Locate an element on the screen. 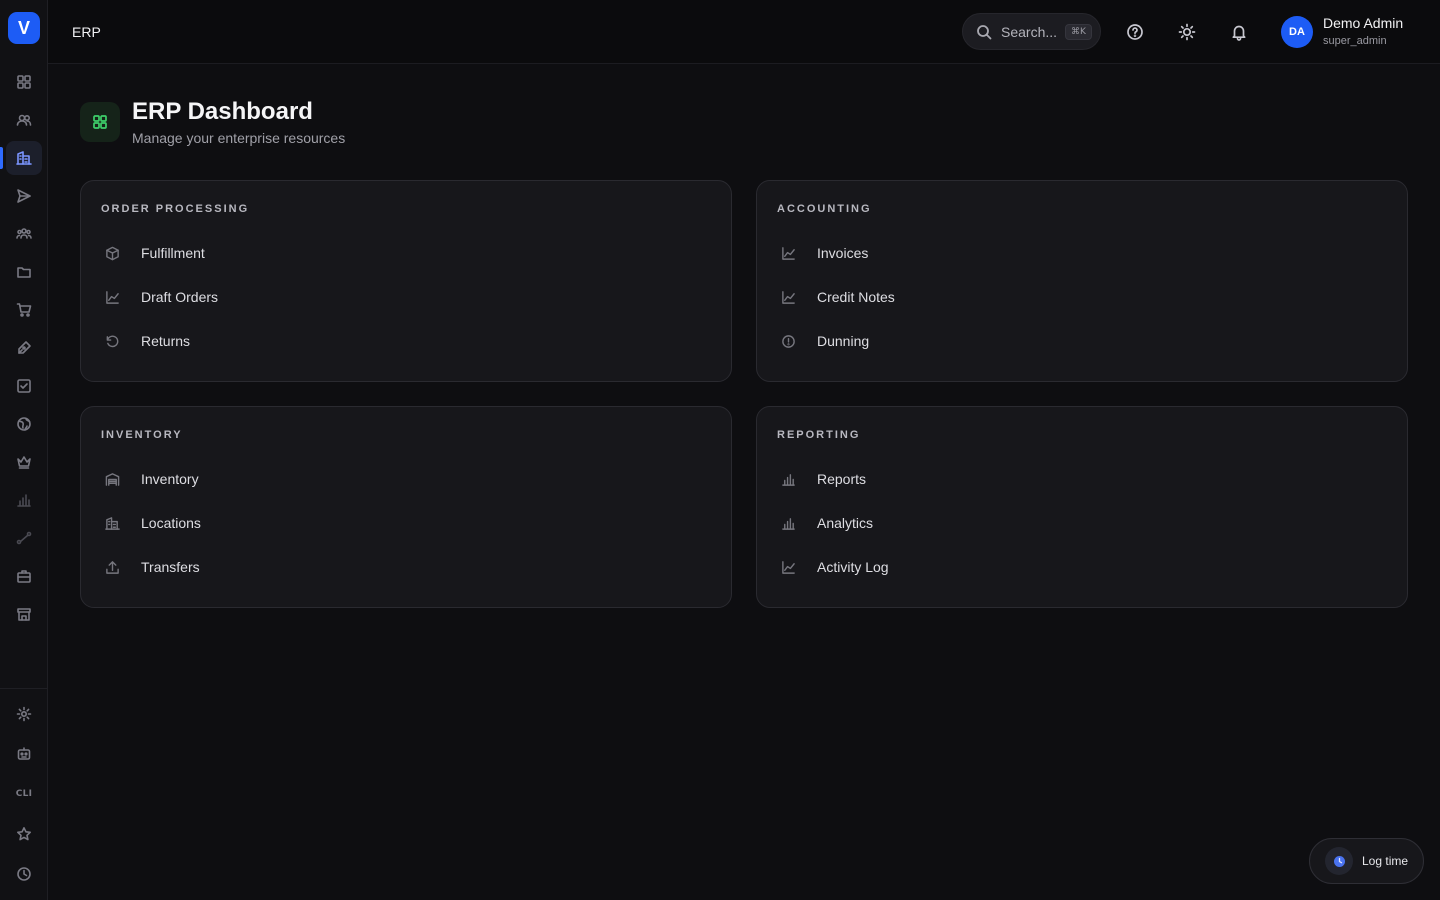 The width and height of the screenshot is (1440, 900). sidebar-item-premium is located at coordinates (24, 462).